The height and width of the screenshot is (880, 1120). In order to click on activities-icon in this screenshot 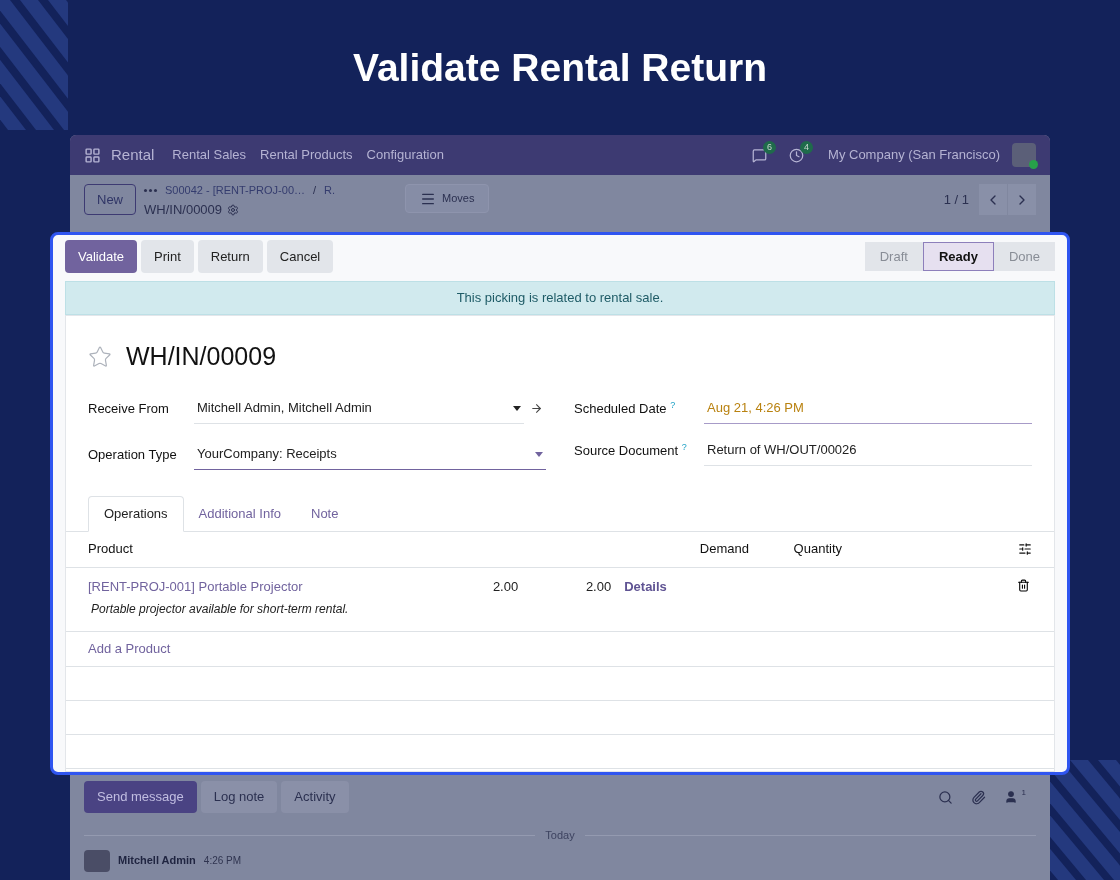, I will do `click(797, 155)`.